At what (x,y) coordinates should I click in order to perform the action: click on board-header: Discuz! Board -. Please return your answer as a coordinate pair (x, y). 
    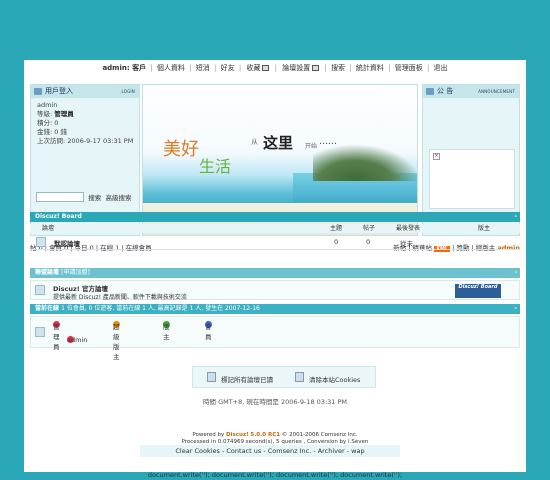
    Looking at the image, I should click on (275, 217).